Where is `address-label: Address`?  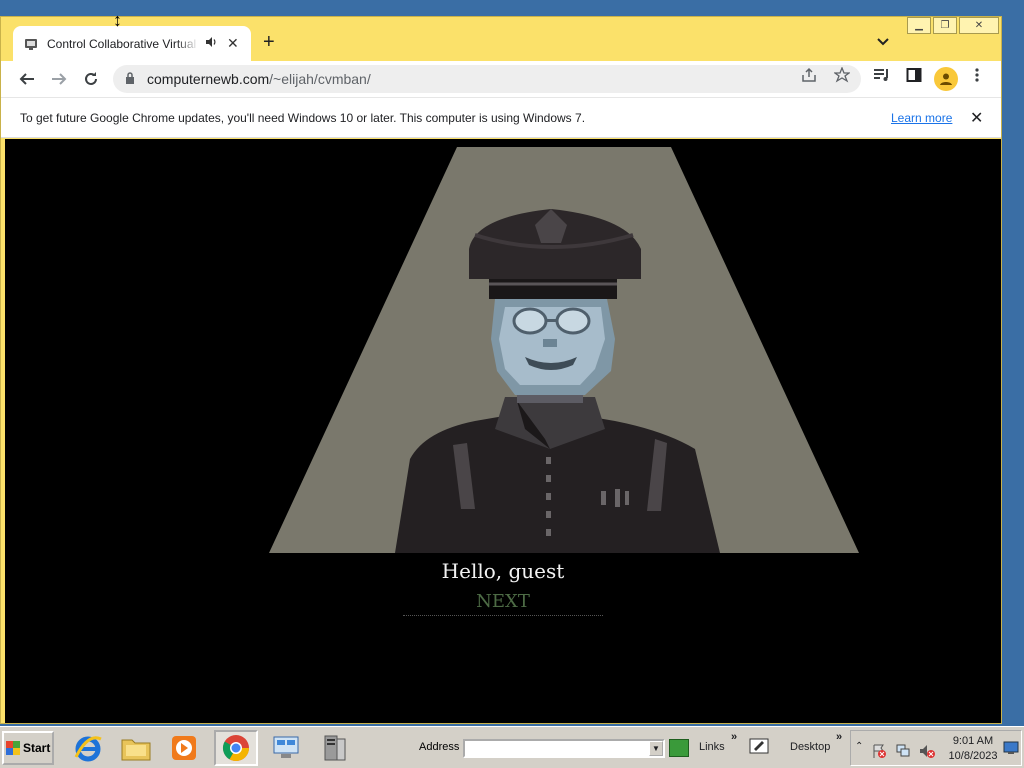 address-label: Address is located at coordinates (439, 747).